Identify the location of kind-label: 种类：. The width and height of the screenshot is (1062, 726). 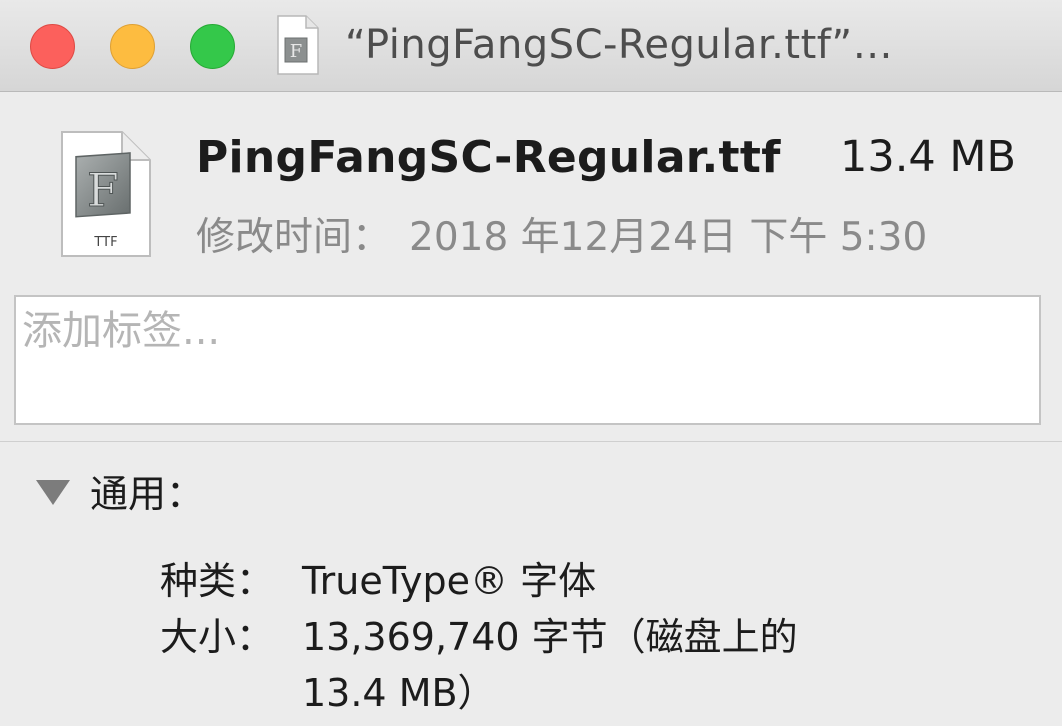
(217, 581).